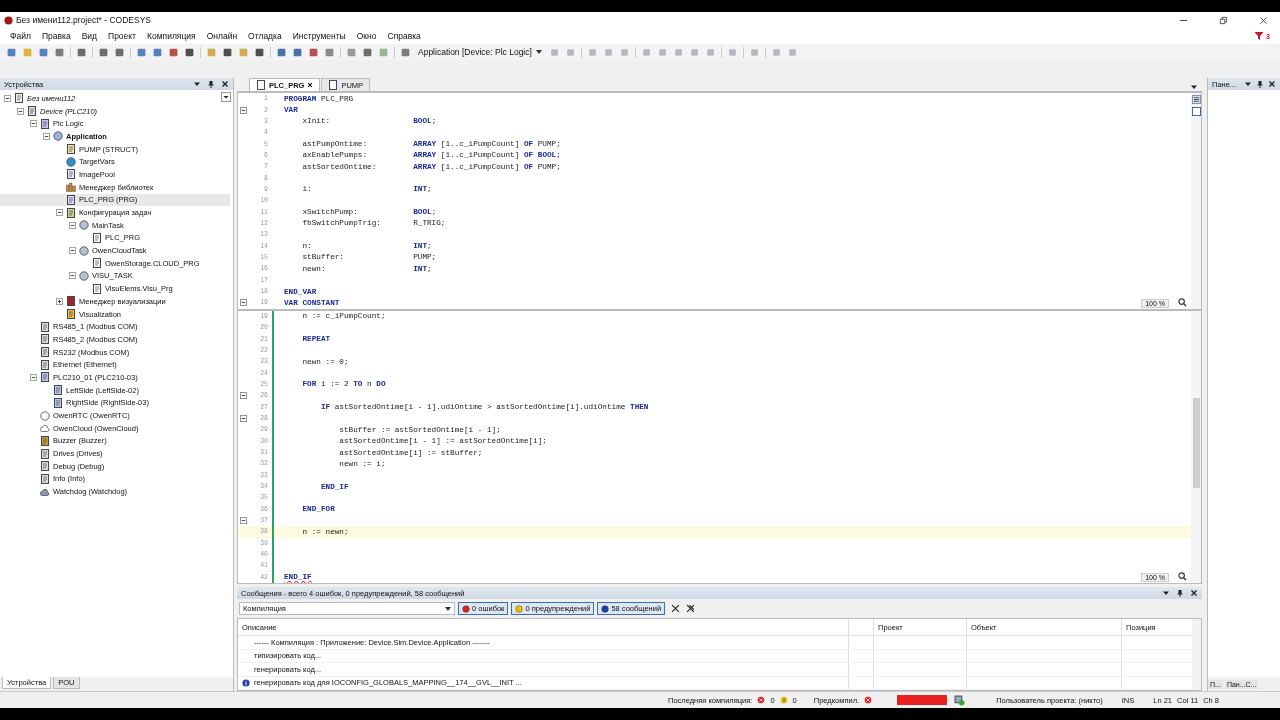 This screenshot has width=1280, height=720. I want to click on warning-icon, so click(519, 608).